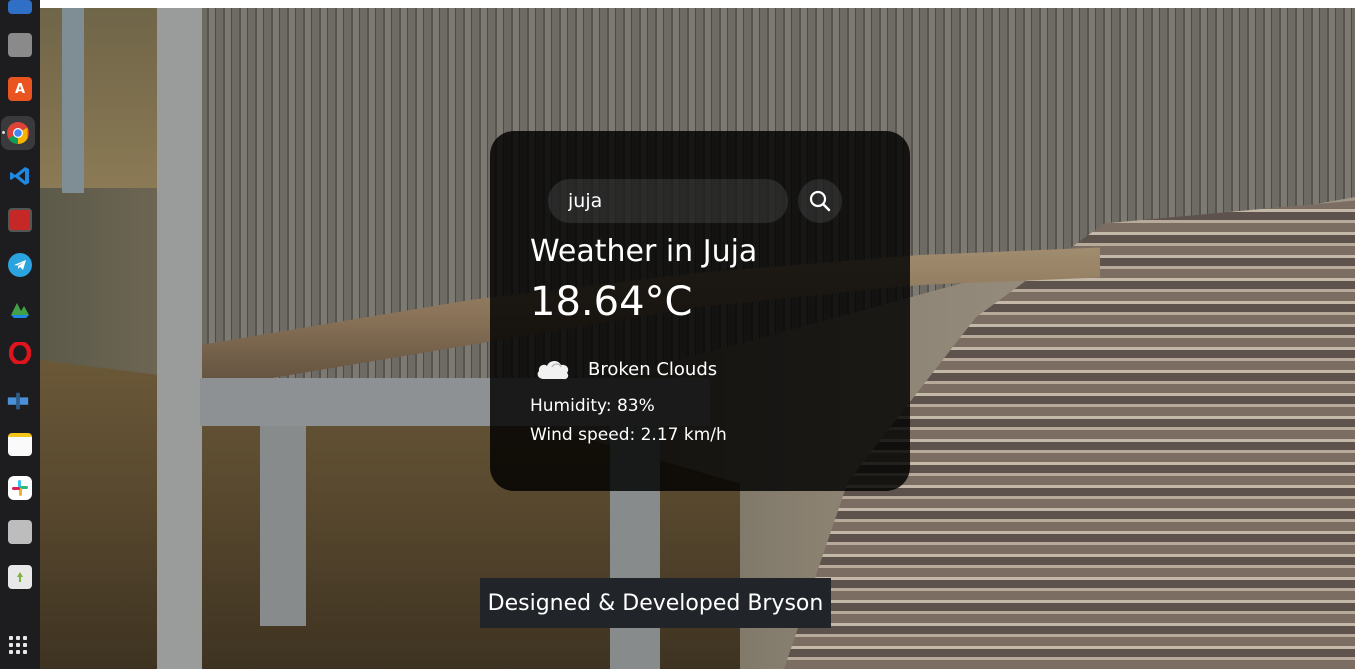  Describe the element at coordinates (644, 251) in the screenshot. I see `city-title: Weather in Juja` at that location.